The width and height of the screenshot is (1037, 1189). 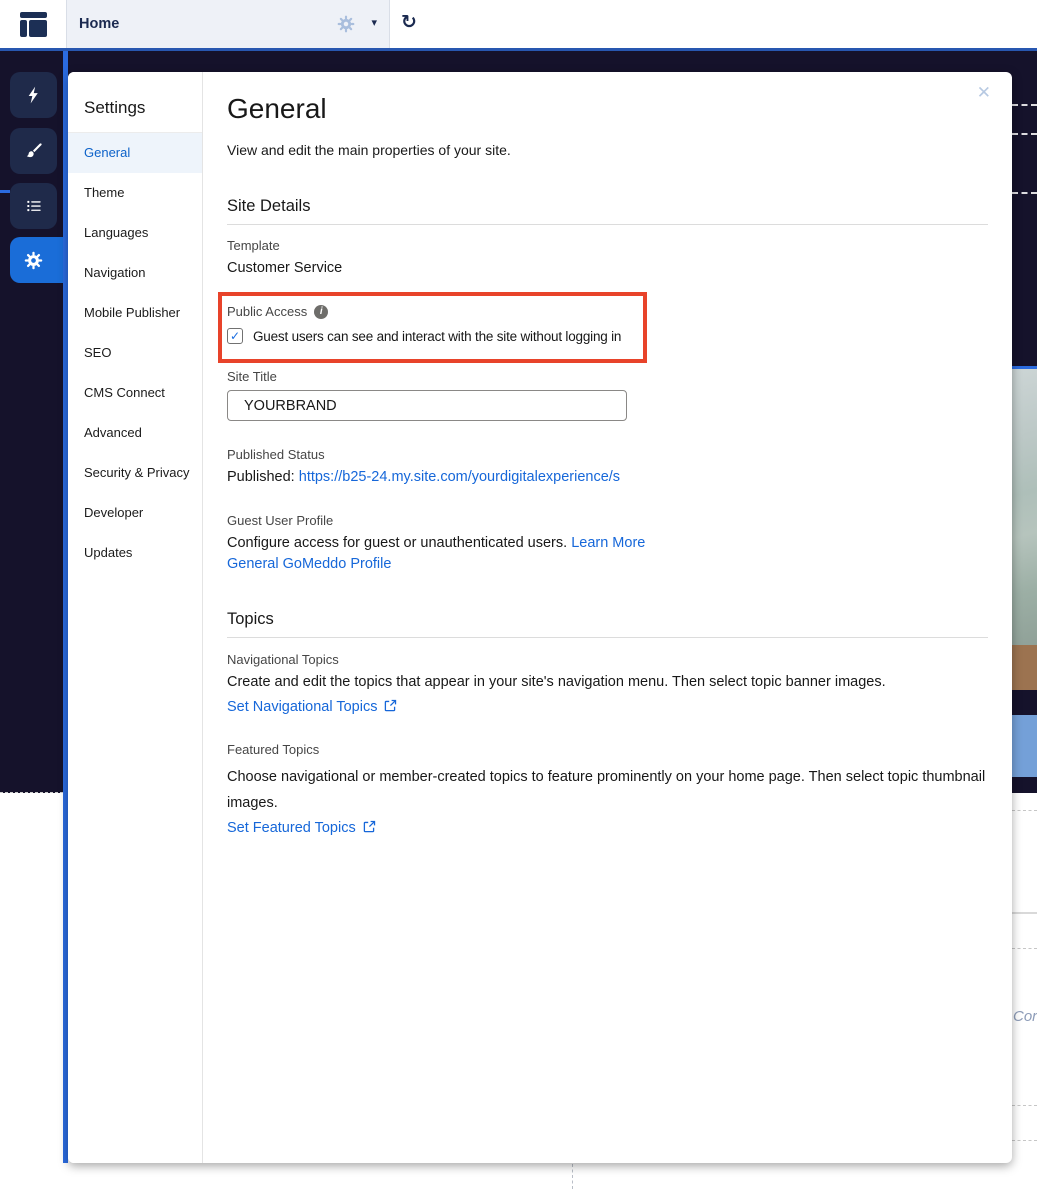 What do you see at coordinates (409, 22) in the screenshot?
I see `refresh-icon: ↻` at bounding box center [409, 22].